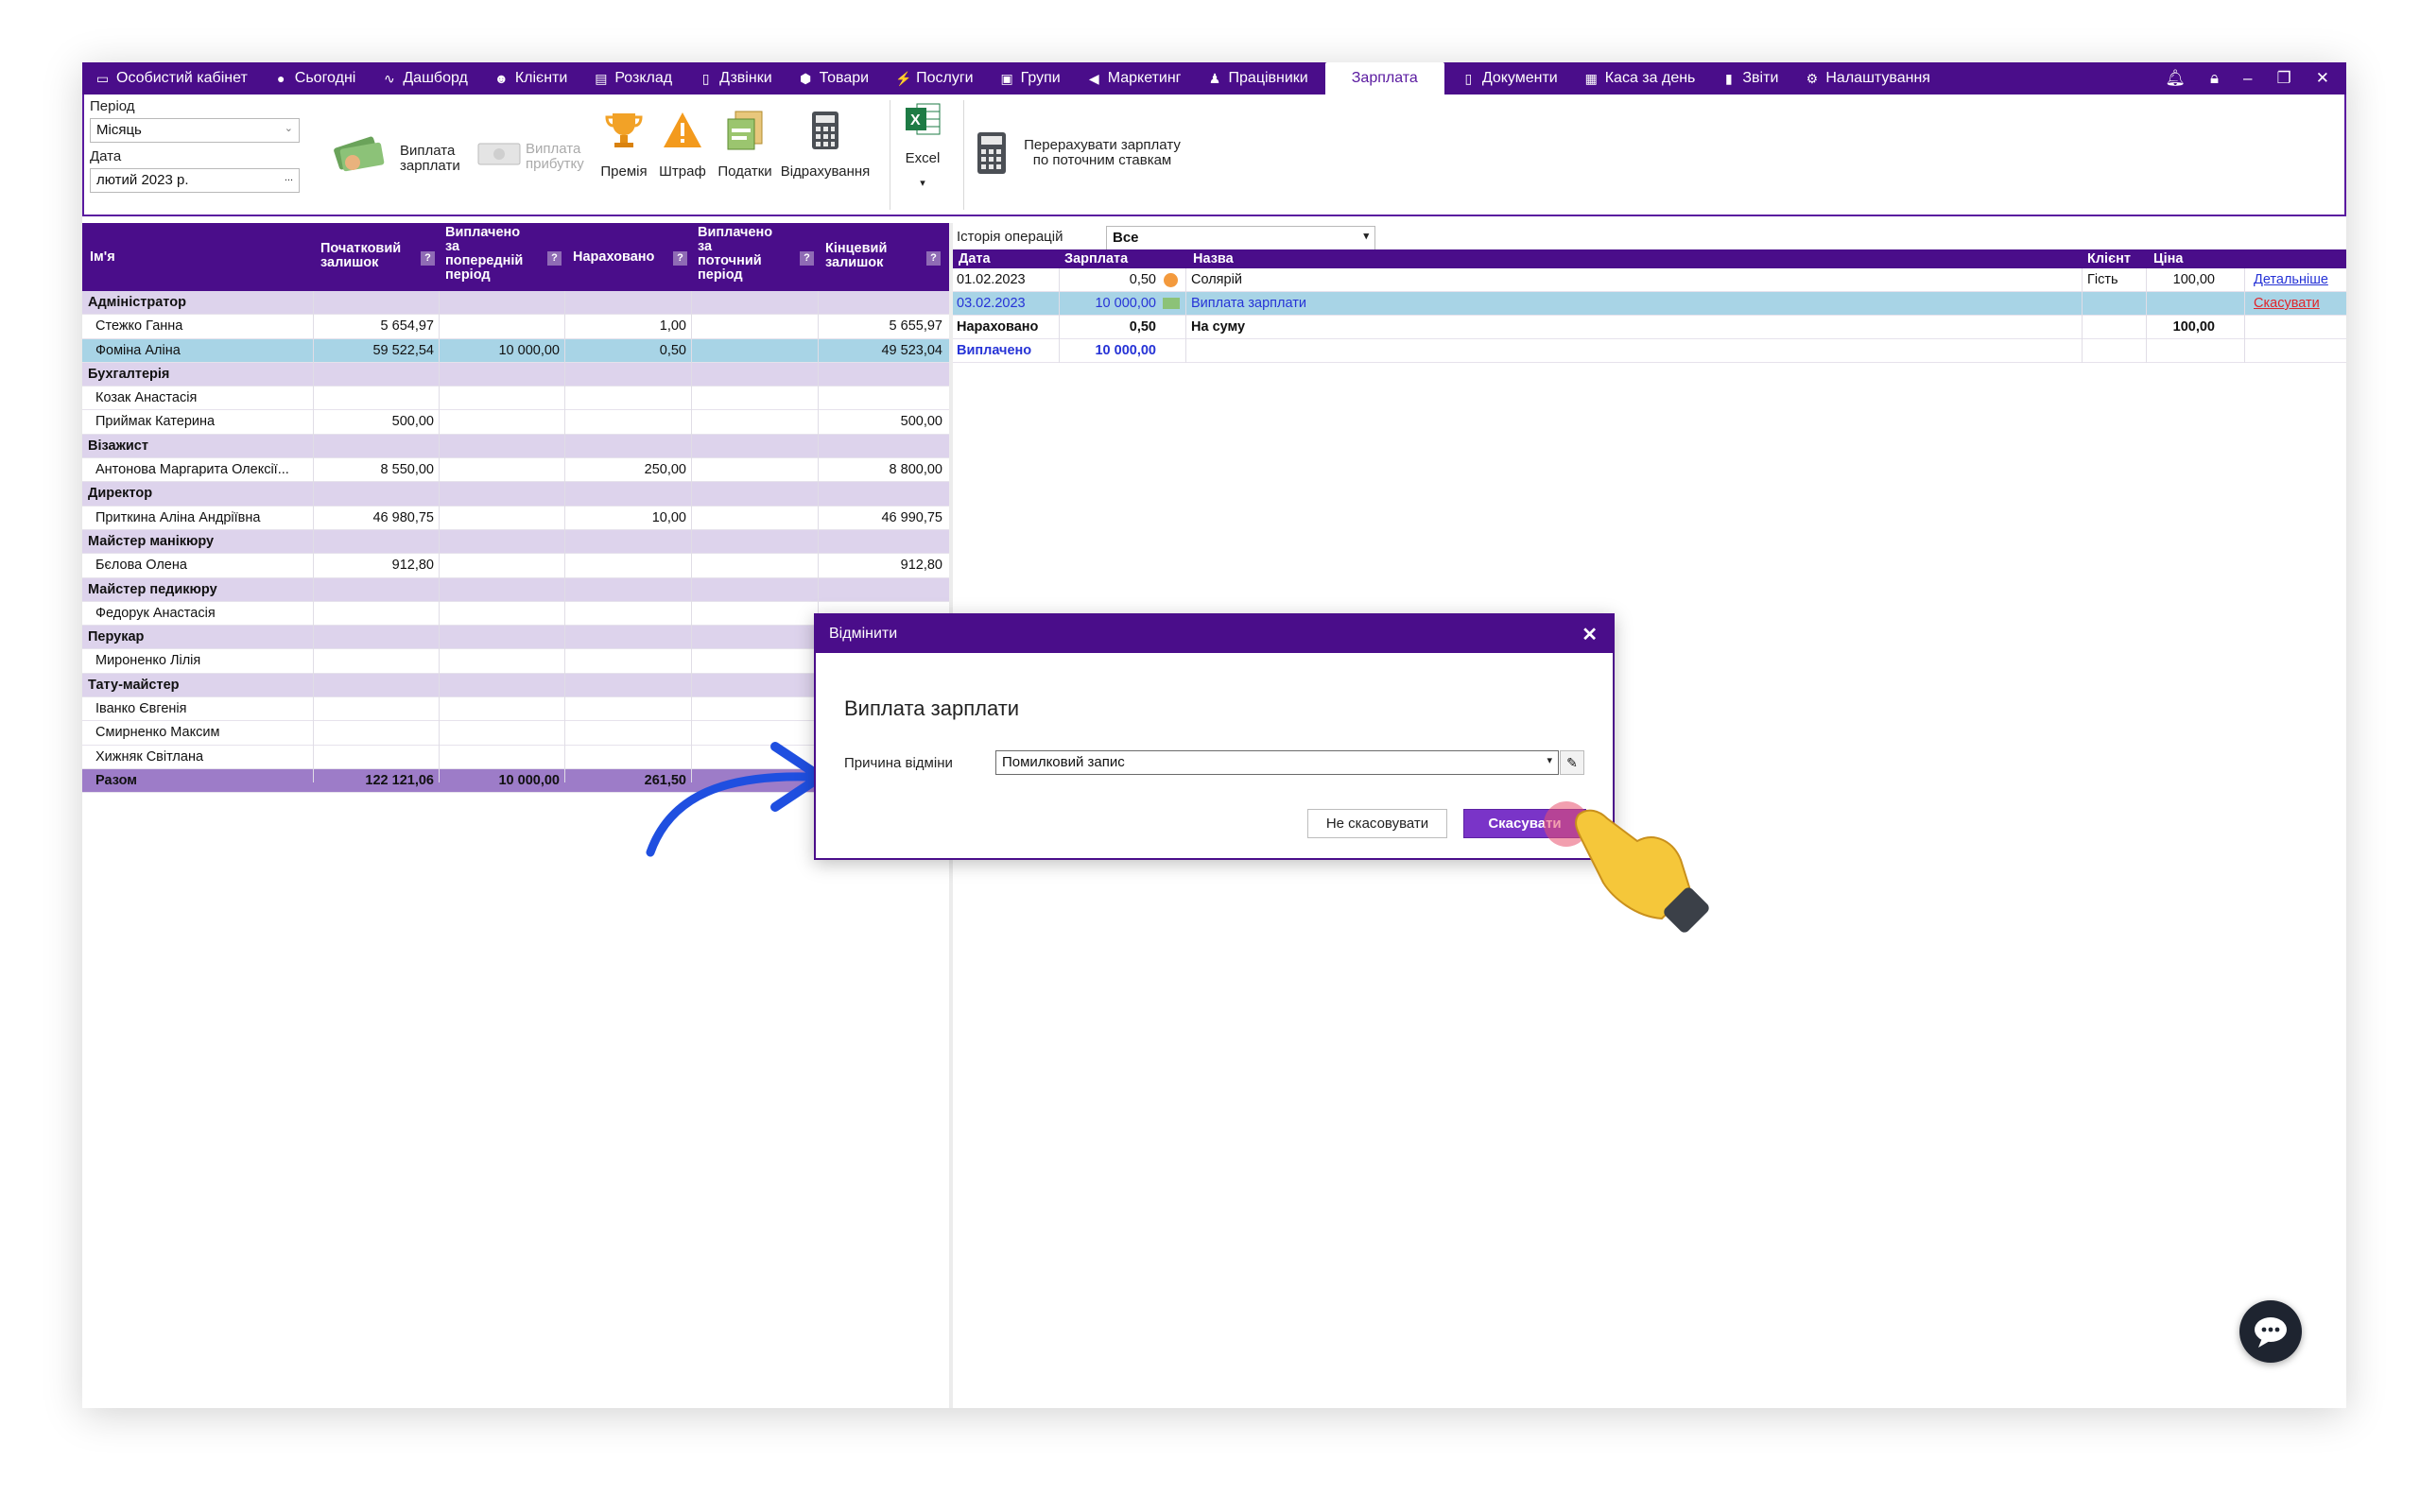 This screenshot has width=2420, height=1512. I want to click on cell-name: Смирненко Максим, so click(157, 733).